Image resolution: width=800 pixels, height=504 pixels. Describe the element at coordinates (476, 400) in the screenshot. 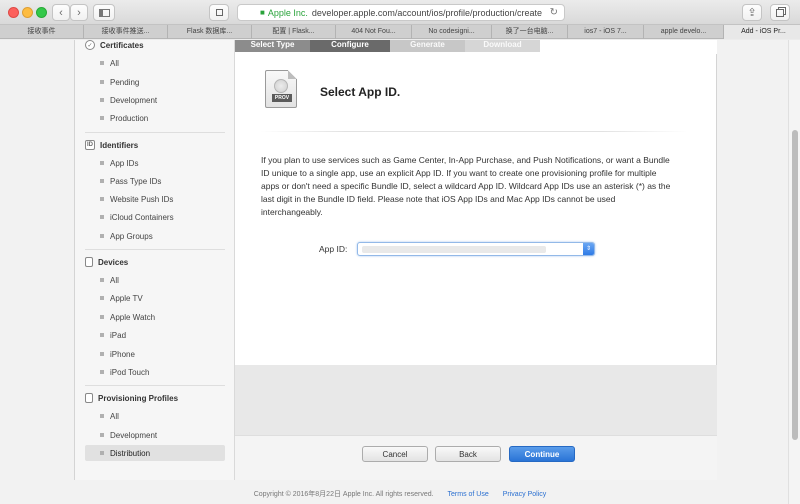

I see `content-band` at that location.